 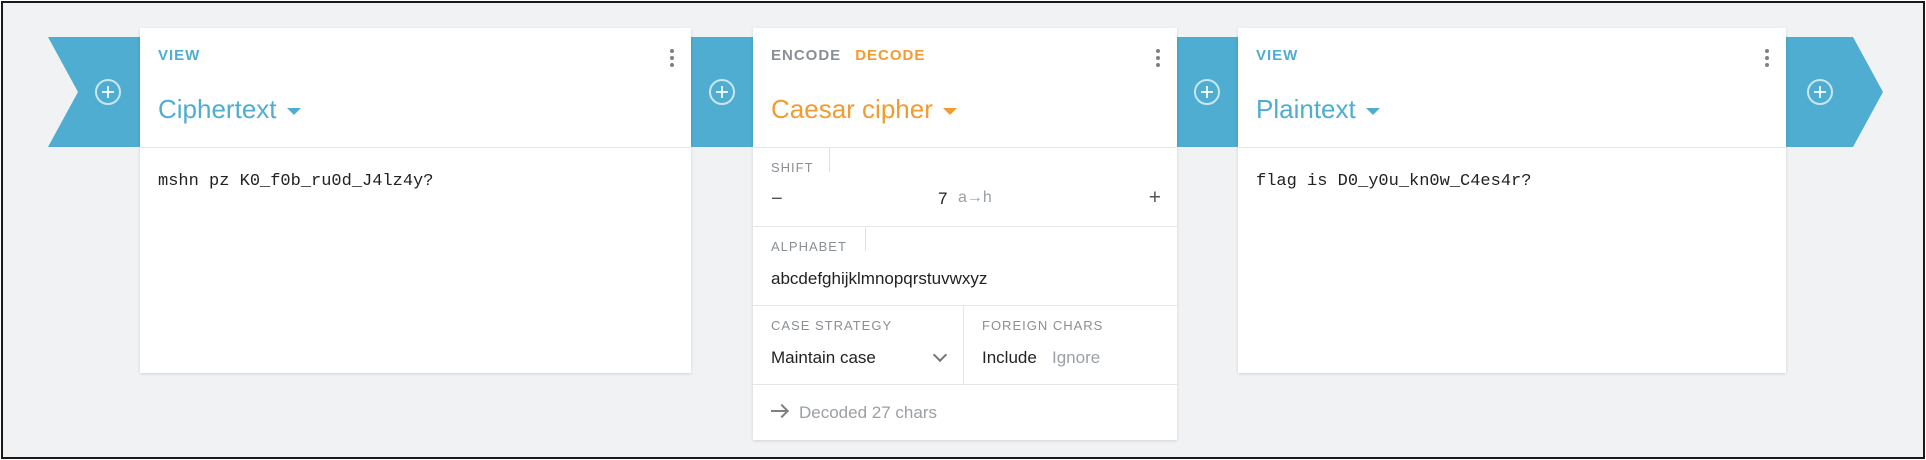 I want to click on card-header: VIEW Plaintext, so click(x=1512, y=88).